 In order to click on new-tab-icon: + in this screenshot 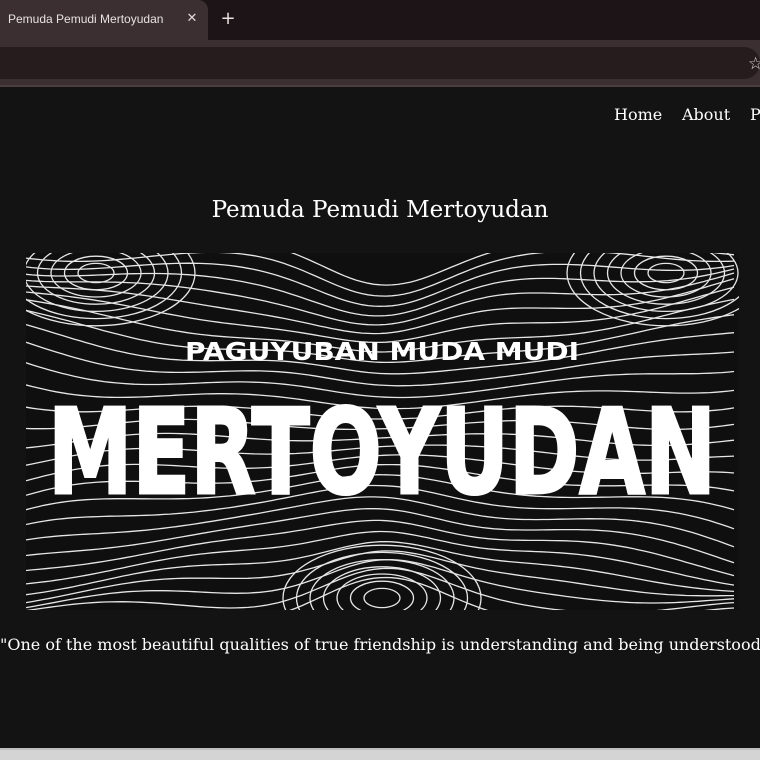, I will do `click(228, 19)`.